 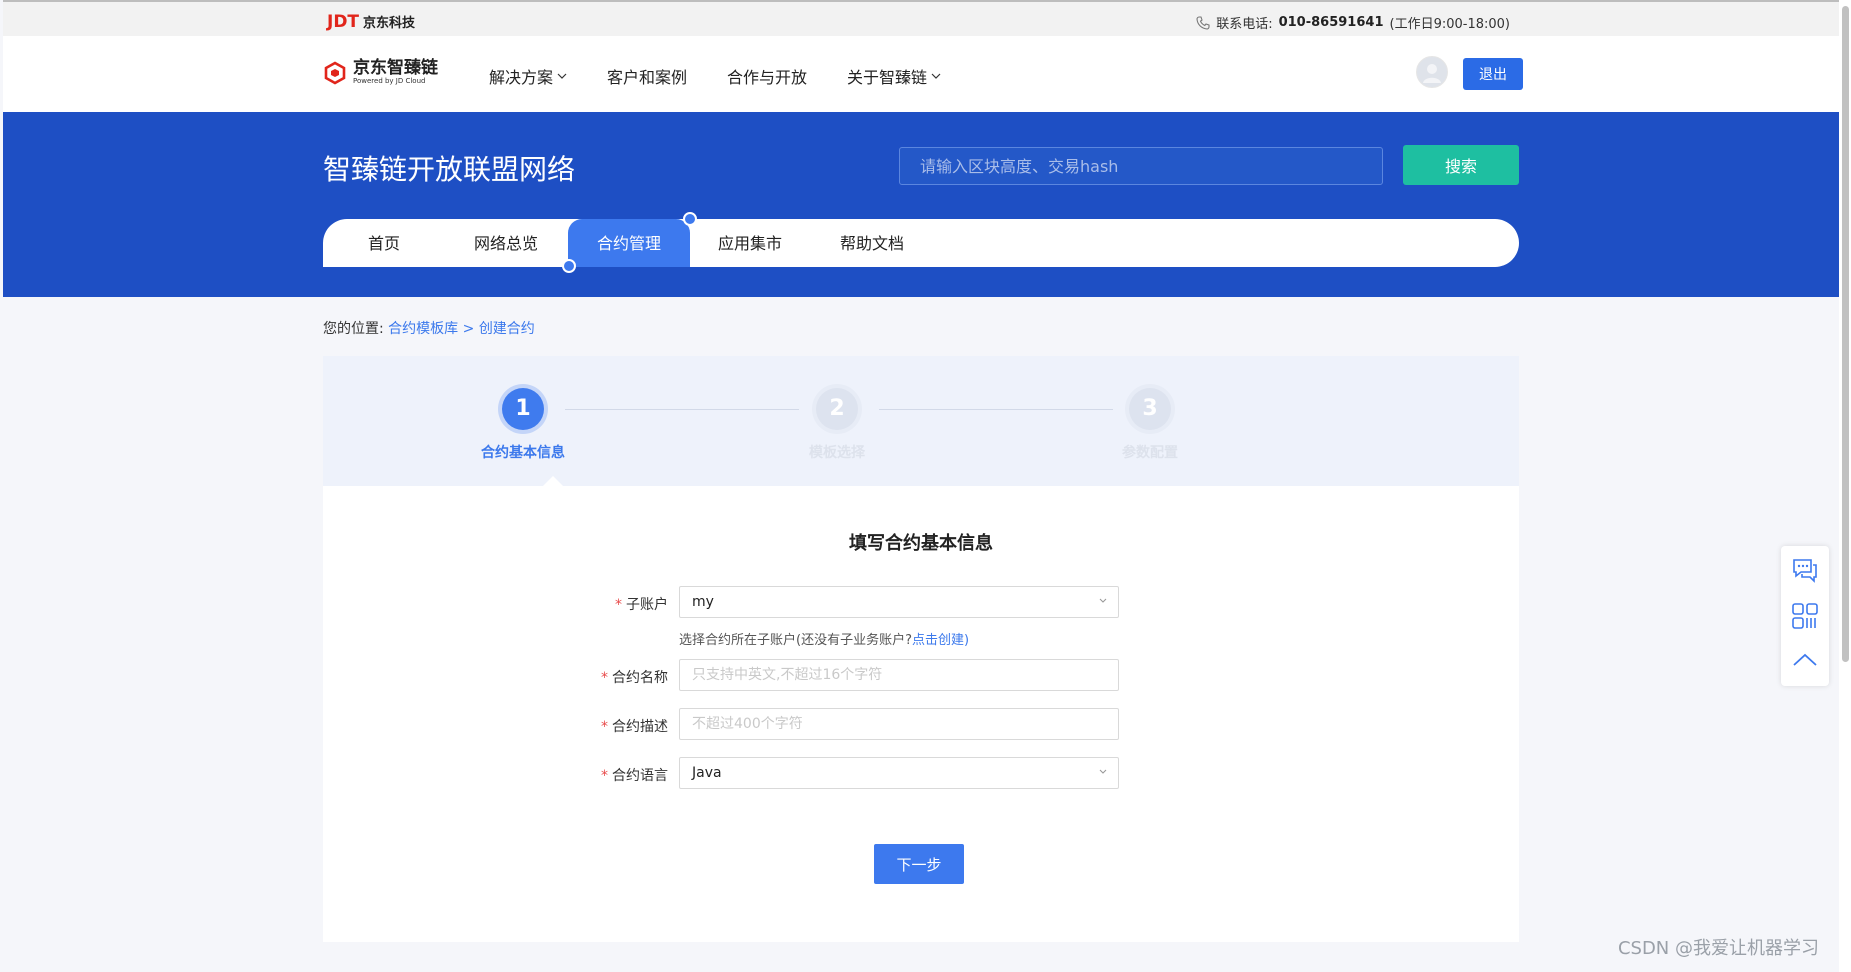 I want to click on sub-account-label: * 子账户, so click(x=618, y=604).